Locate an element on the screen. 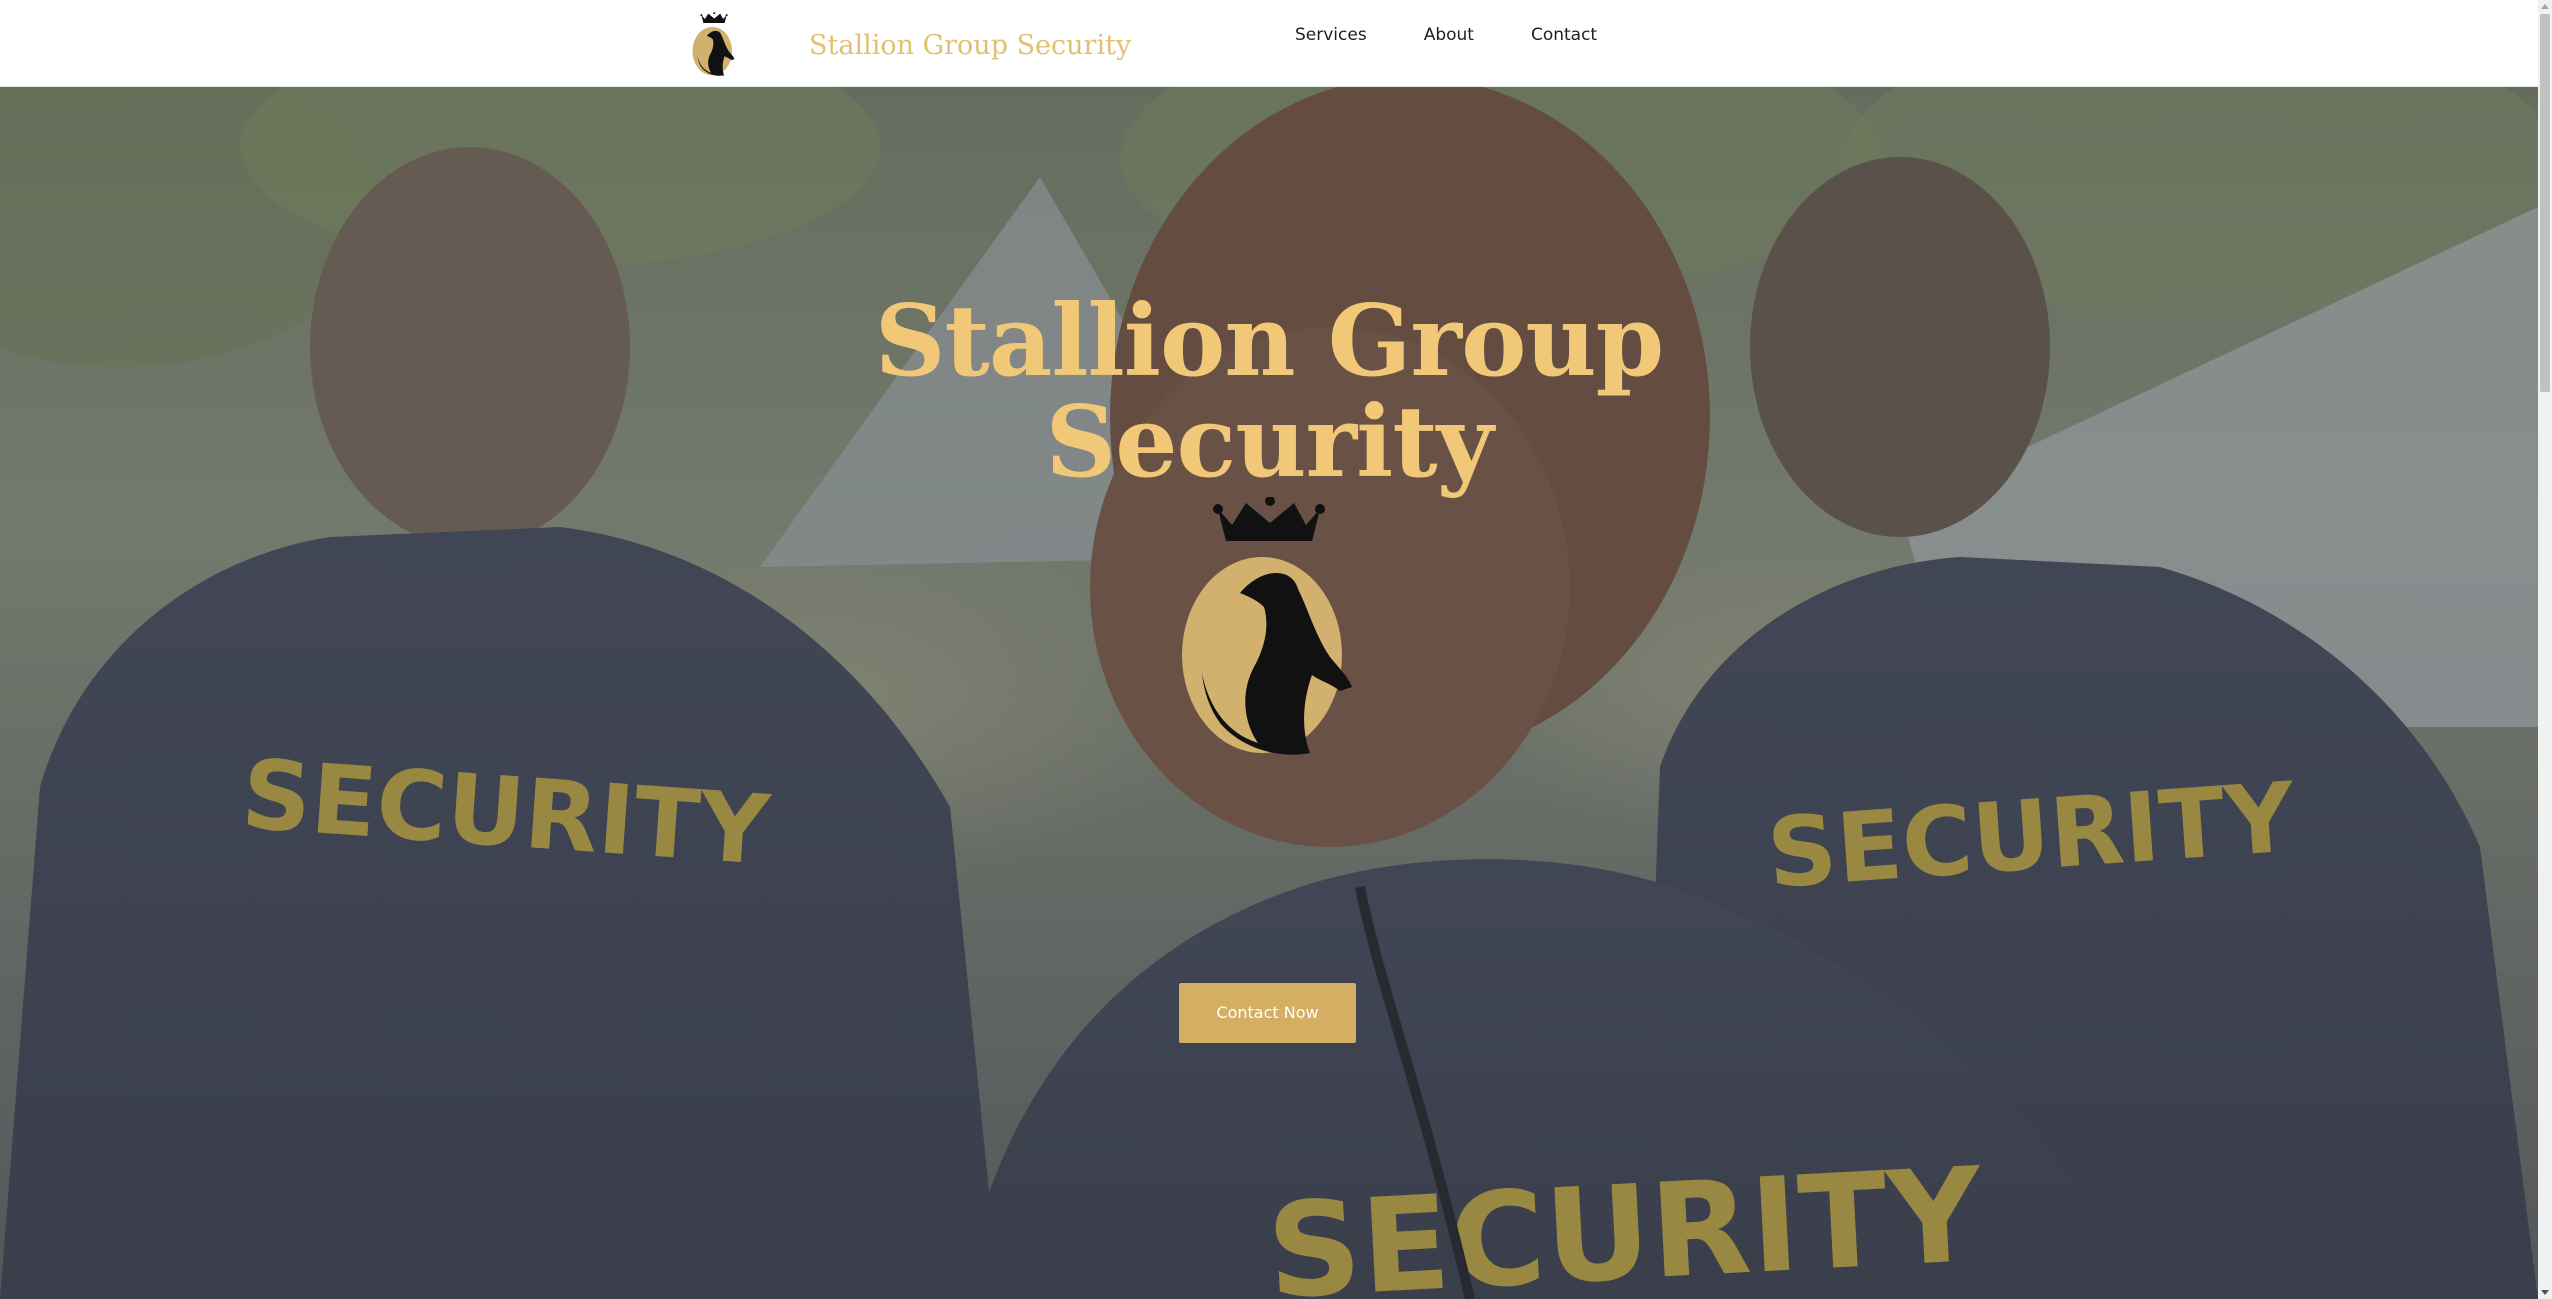 This screenshot has width=2552, height=1299. scroll-thumb is located at coordinates (2545, 203).